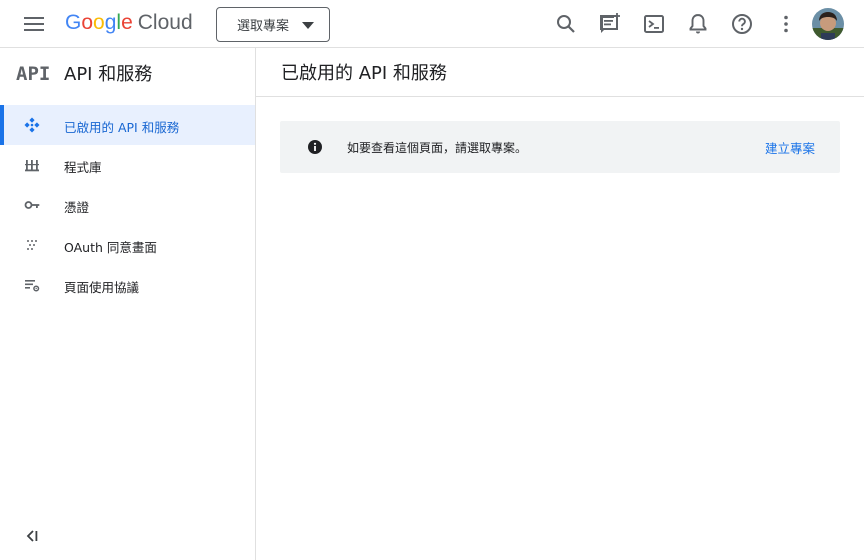  I want to click on api-logo-text: API, so click(33, 73).